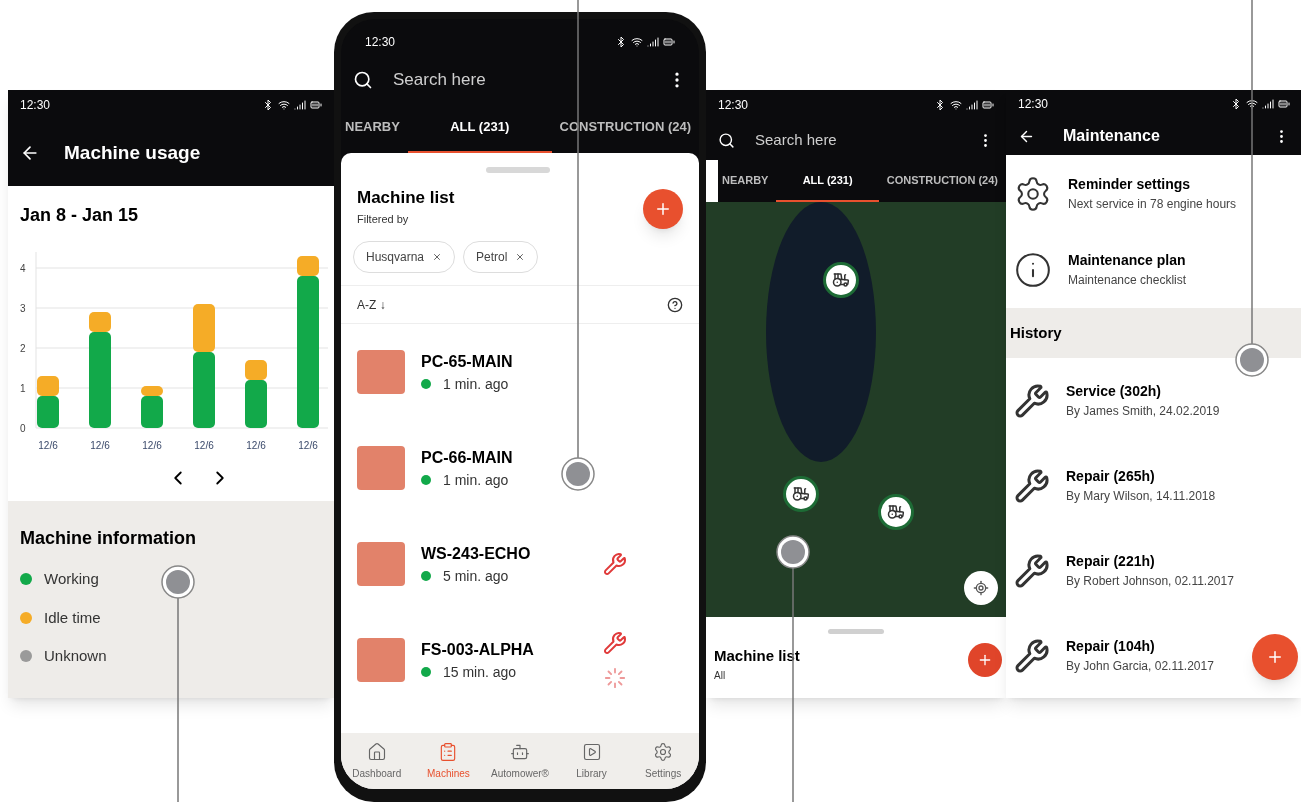  I want to click on sheet-subtitle: All, so click(720, 675).